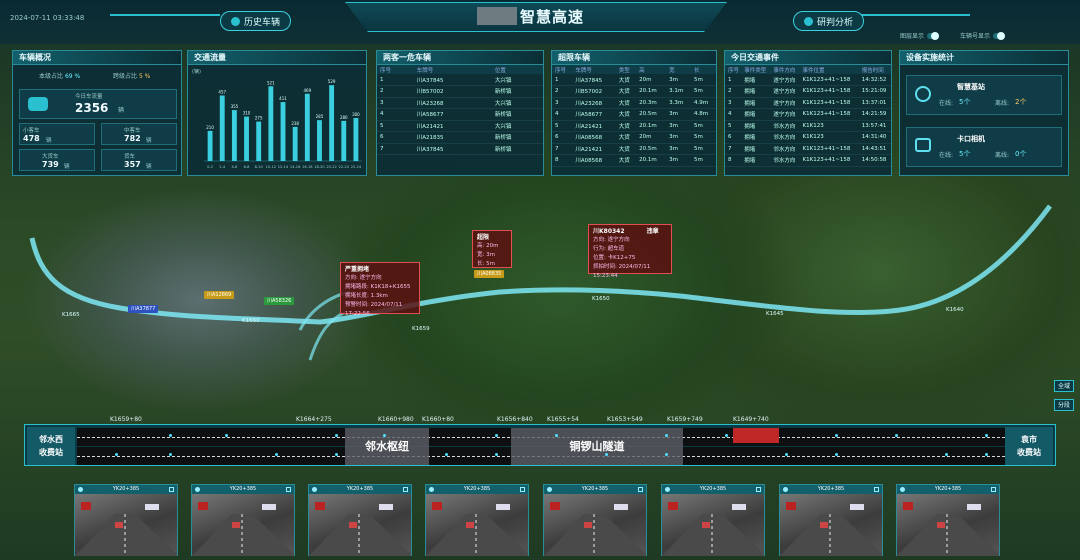 The height and width of the screenshot is (560, 1080). Describe the element at coordinates (829, 21) in the screenshot. I see `analysis-button: 研判分析` at that location.